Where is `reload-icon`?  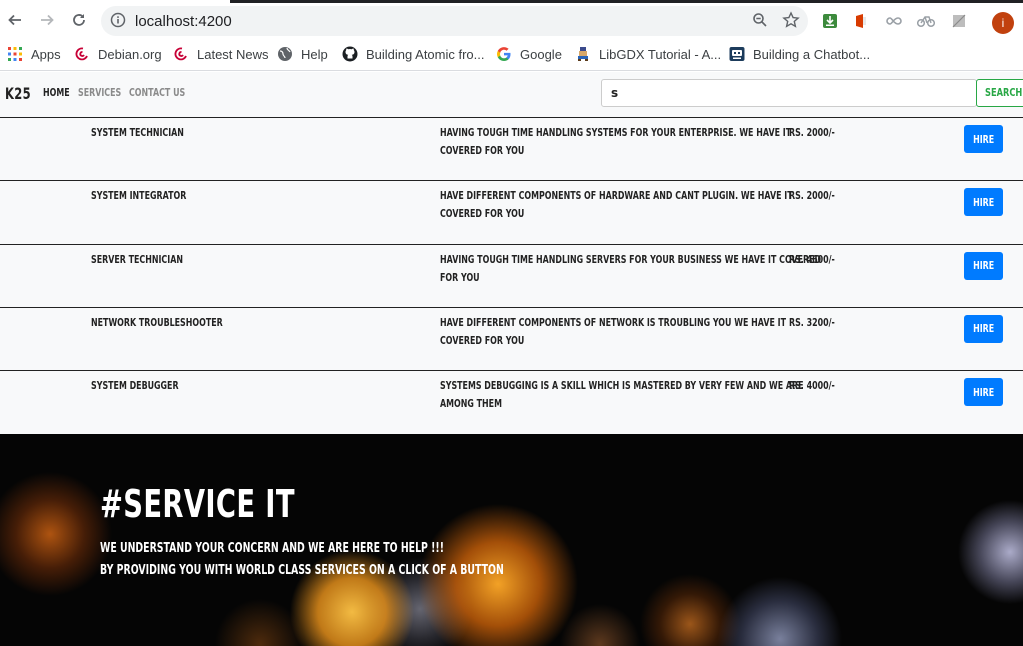 reload-icon is located at coordinates (79, 20).